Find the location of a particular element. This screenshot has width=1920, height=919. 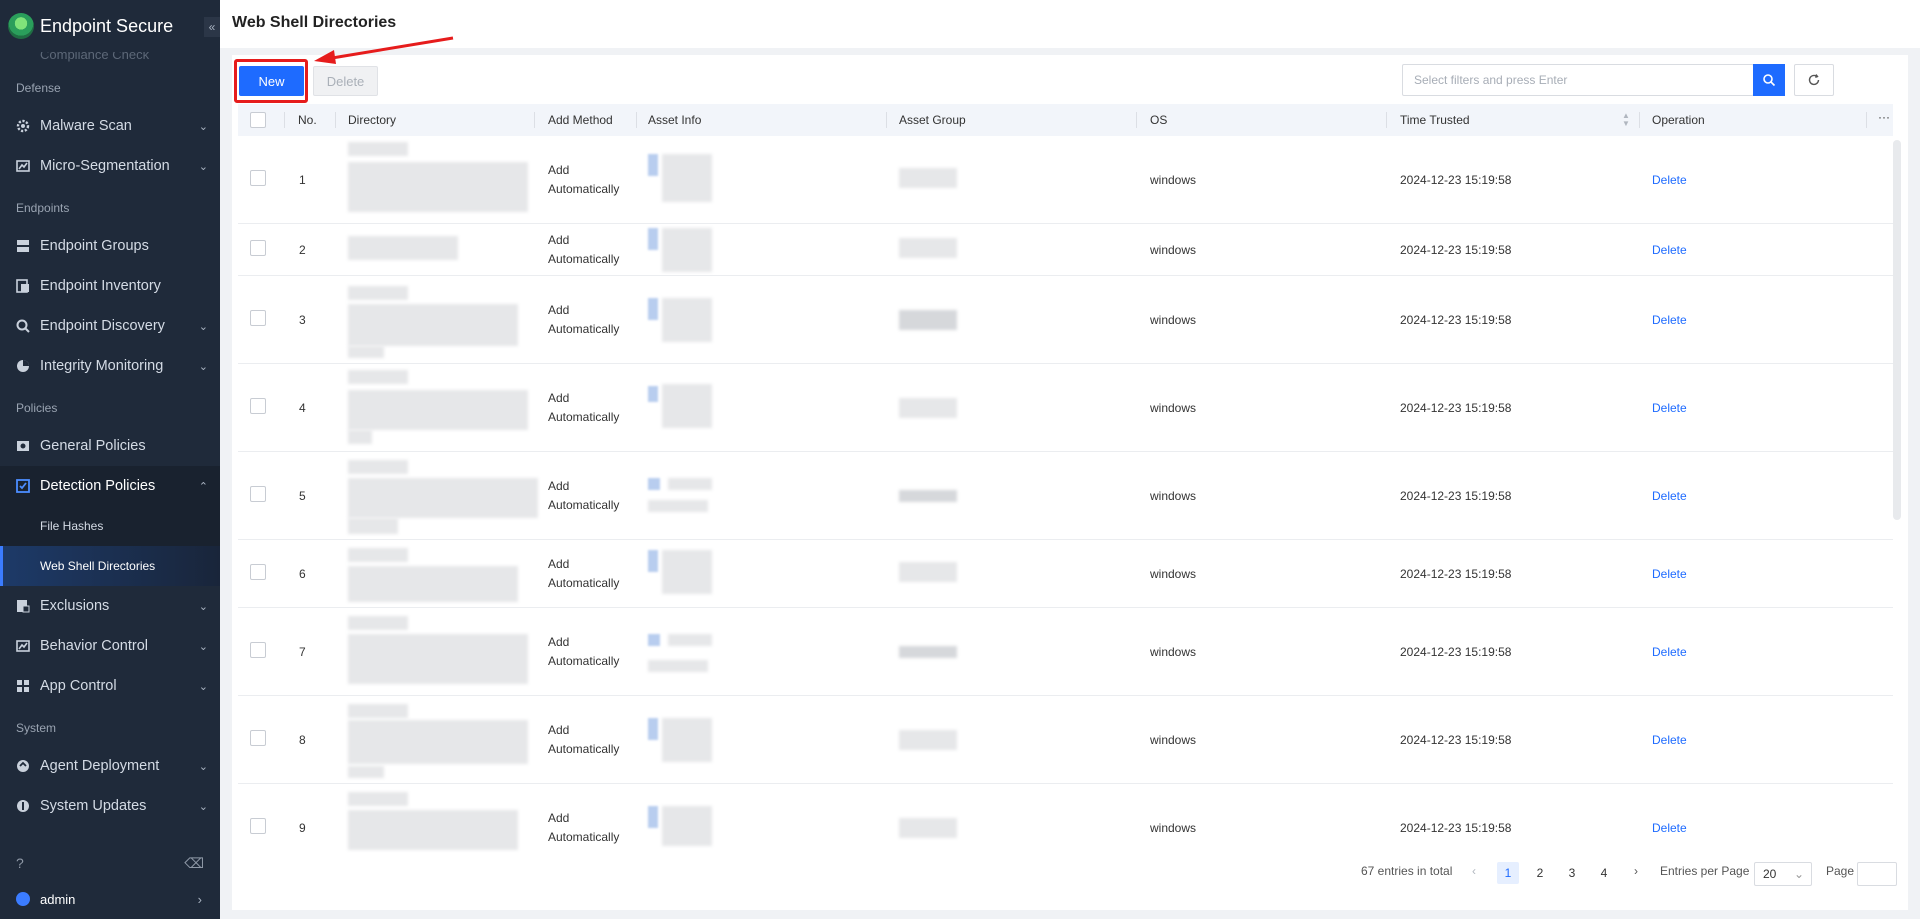

brand-logo-icon is located at coordinates (21, 26).